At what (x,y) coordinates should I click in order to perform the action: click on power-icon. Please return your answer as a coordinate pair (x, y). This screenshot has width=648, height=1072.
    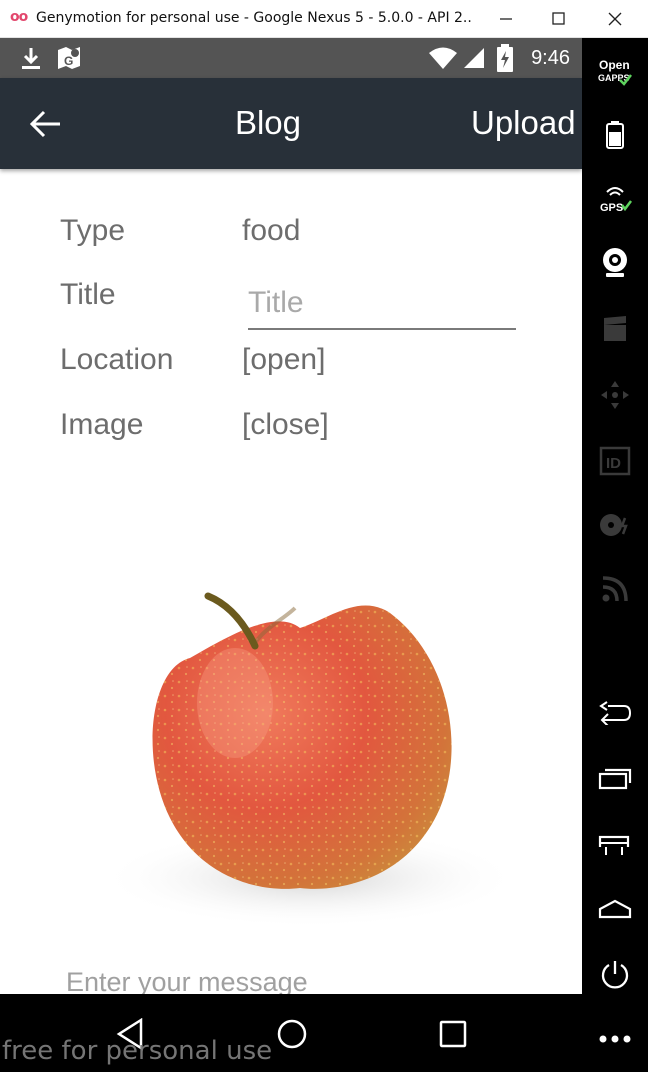
    Looking at the image, I should click on (615, 975).